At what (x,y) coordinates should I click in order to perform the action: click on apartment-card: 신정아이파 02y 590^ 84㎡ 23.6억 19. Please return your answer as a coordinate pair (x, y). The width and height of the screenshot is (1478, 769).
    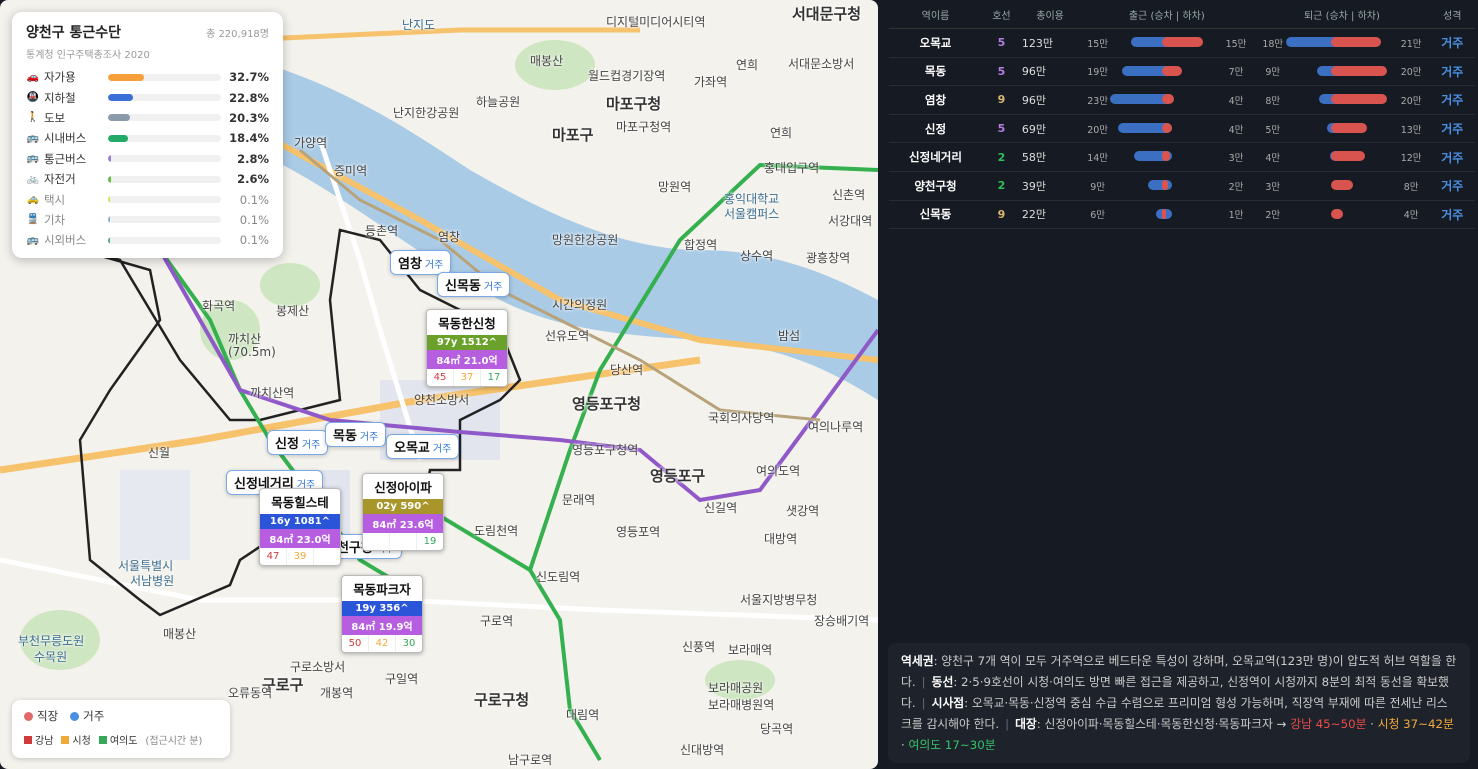
    Looking at the image, I should click on (403, 512).